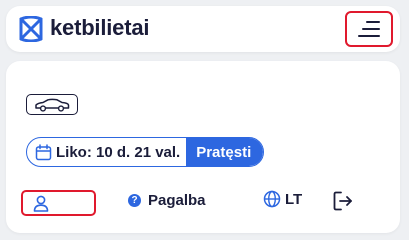  I want to click on help-link: ? Pagalba, so click(167, 200).